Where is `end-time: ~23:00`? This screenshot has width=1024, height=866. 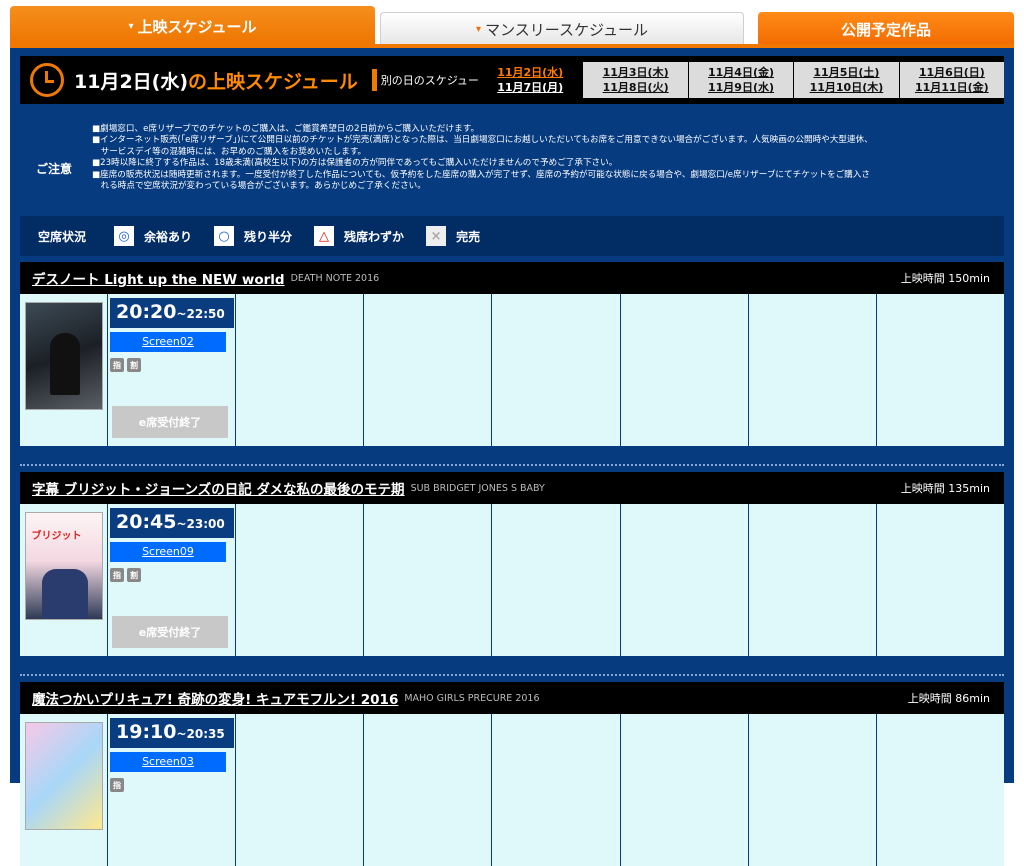
end-time: ~23:00 is located at coordinates (200, 524).